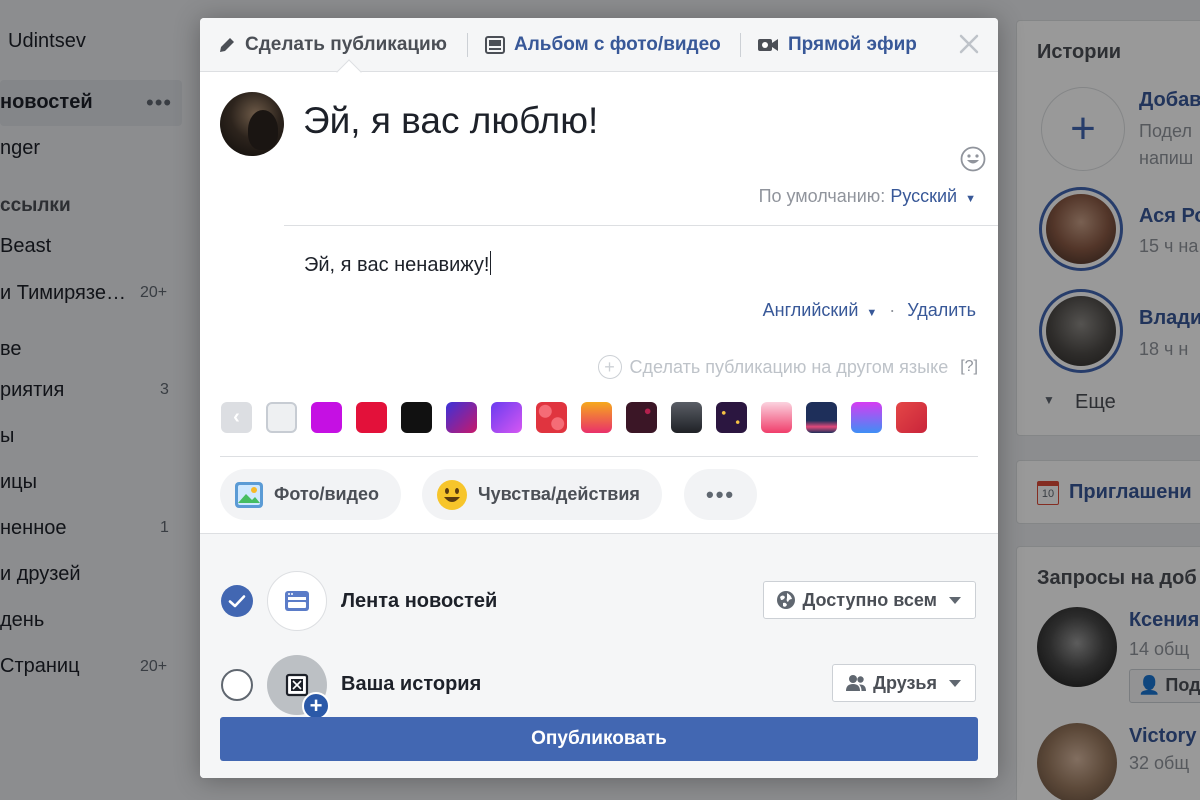  What do you see at coordinates (495, 45) in the screenshot?
I see `album-icon` at bounding box center [495, 45].